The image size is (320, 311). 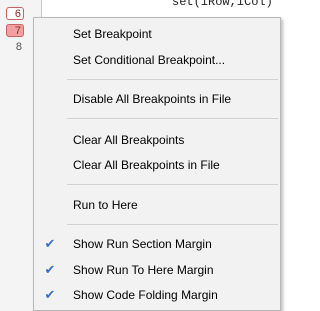 I want to click on line-number: 8, so click(x=18, y=47).